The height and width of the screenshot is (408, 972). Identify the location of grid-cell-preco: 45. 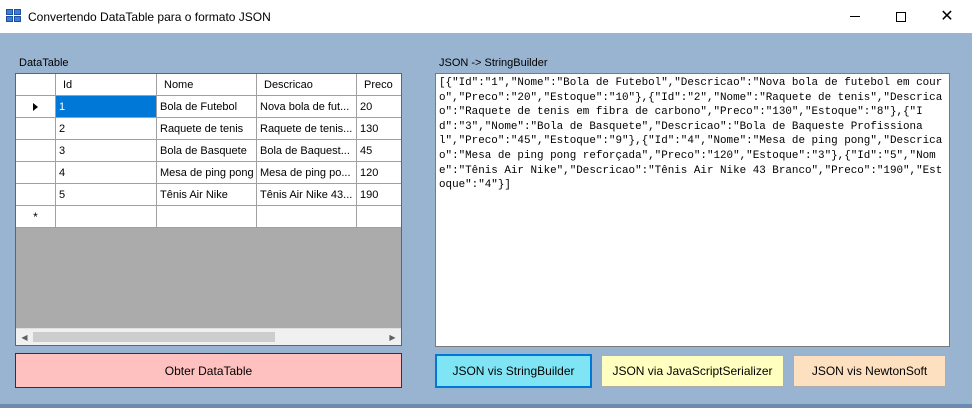
(379, 151).